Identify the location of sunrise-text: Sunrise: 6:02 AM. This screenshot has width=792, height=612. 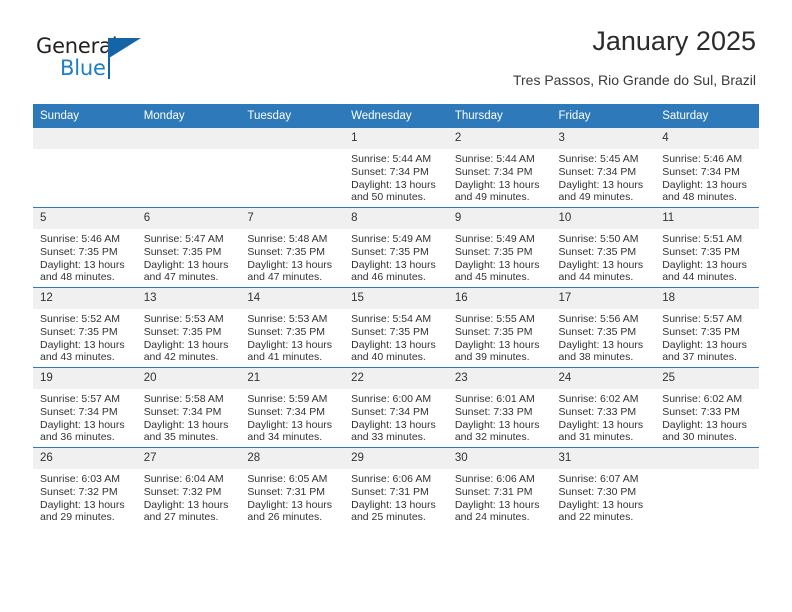
(702, 399).